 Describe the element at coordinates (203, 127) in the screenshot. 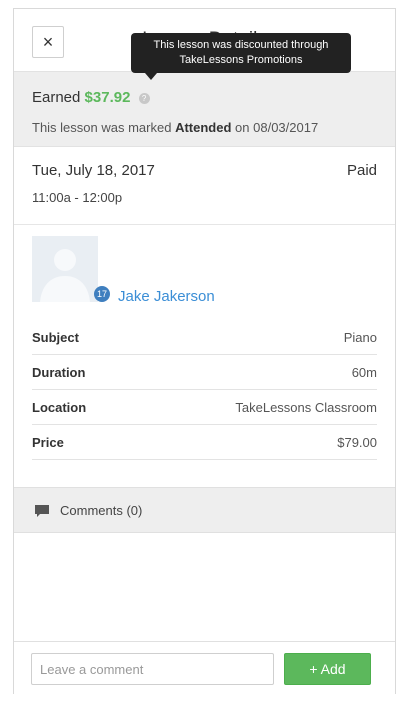

I see `status-value: Attended` at that location.